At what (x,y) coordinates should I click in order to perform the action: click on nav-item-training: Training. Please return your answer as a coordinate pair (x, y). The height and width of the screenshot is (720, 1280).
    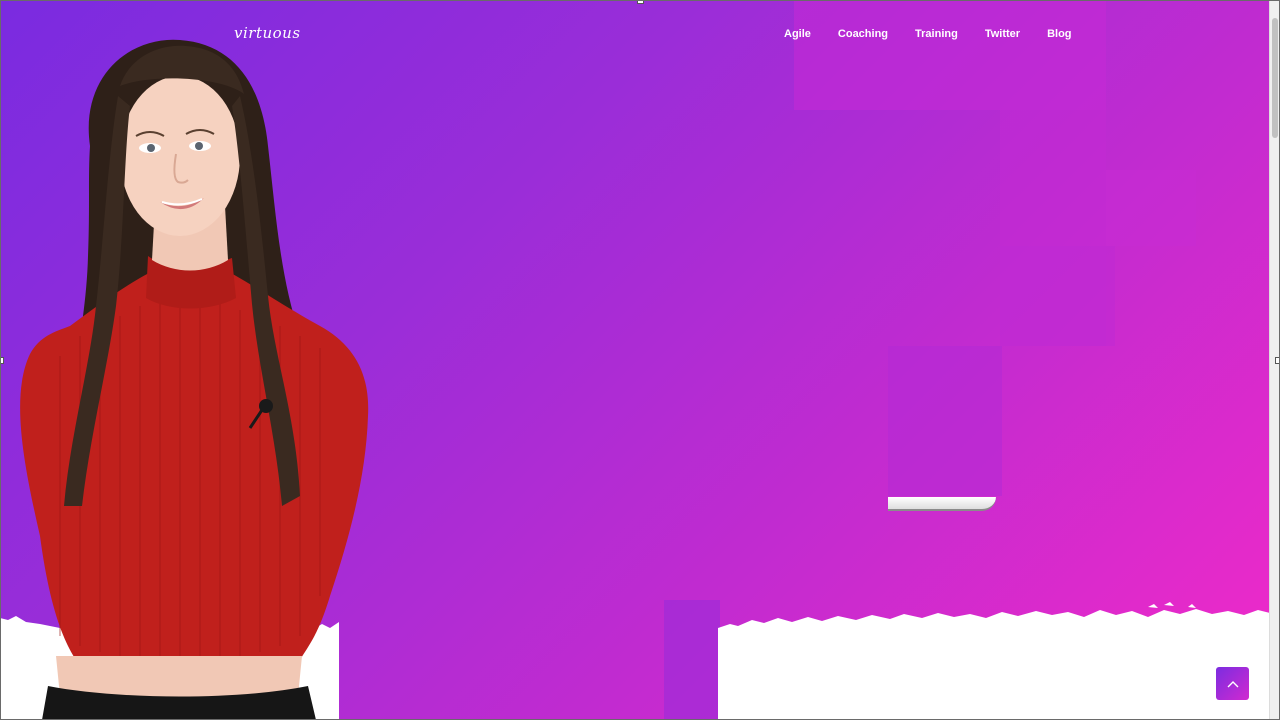
    Looking at the image, I should click on (936, 34).